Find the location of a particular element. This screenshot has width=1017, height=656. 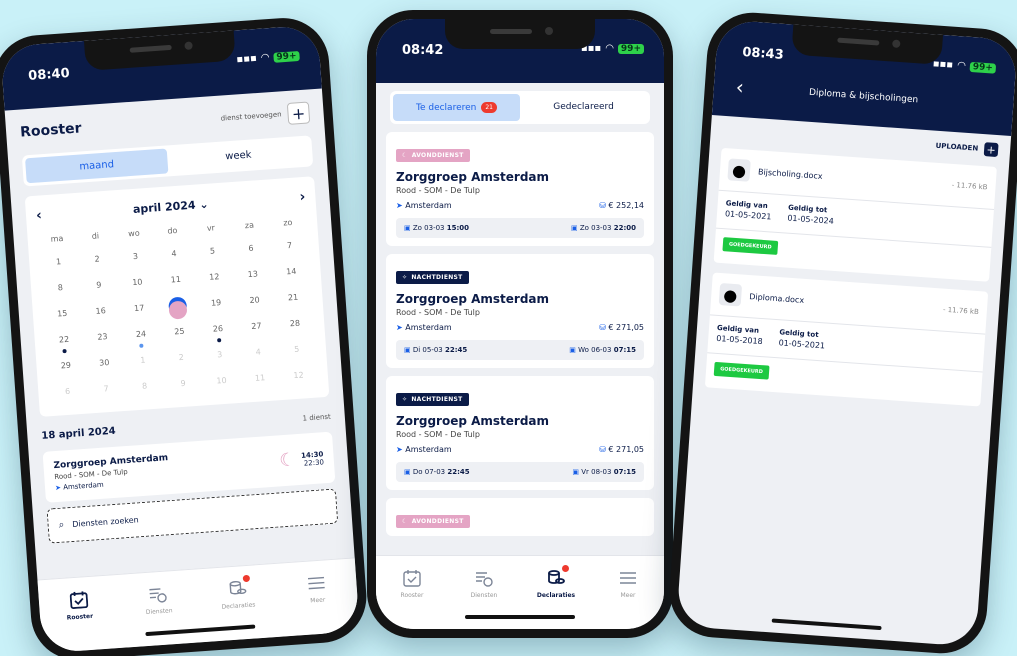

tab-label: Rooster is located at coordinates (412, 595).